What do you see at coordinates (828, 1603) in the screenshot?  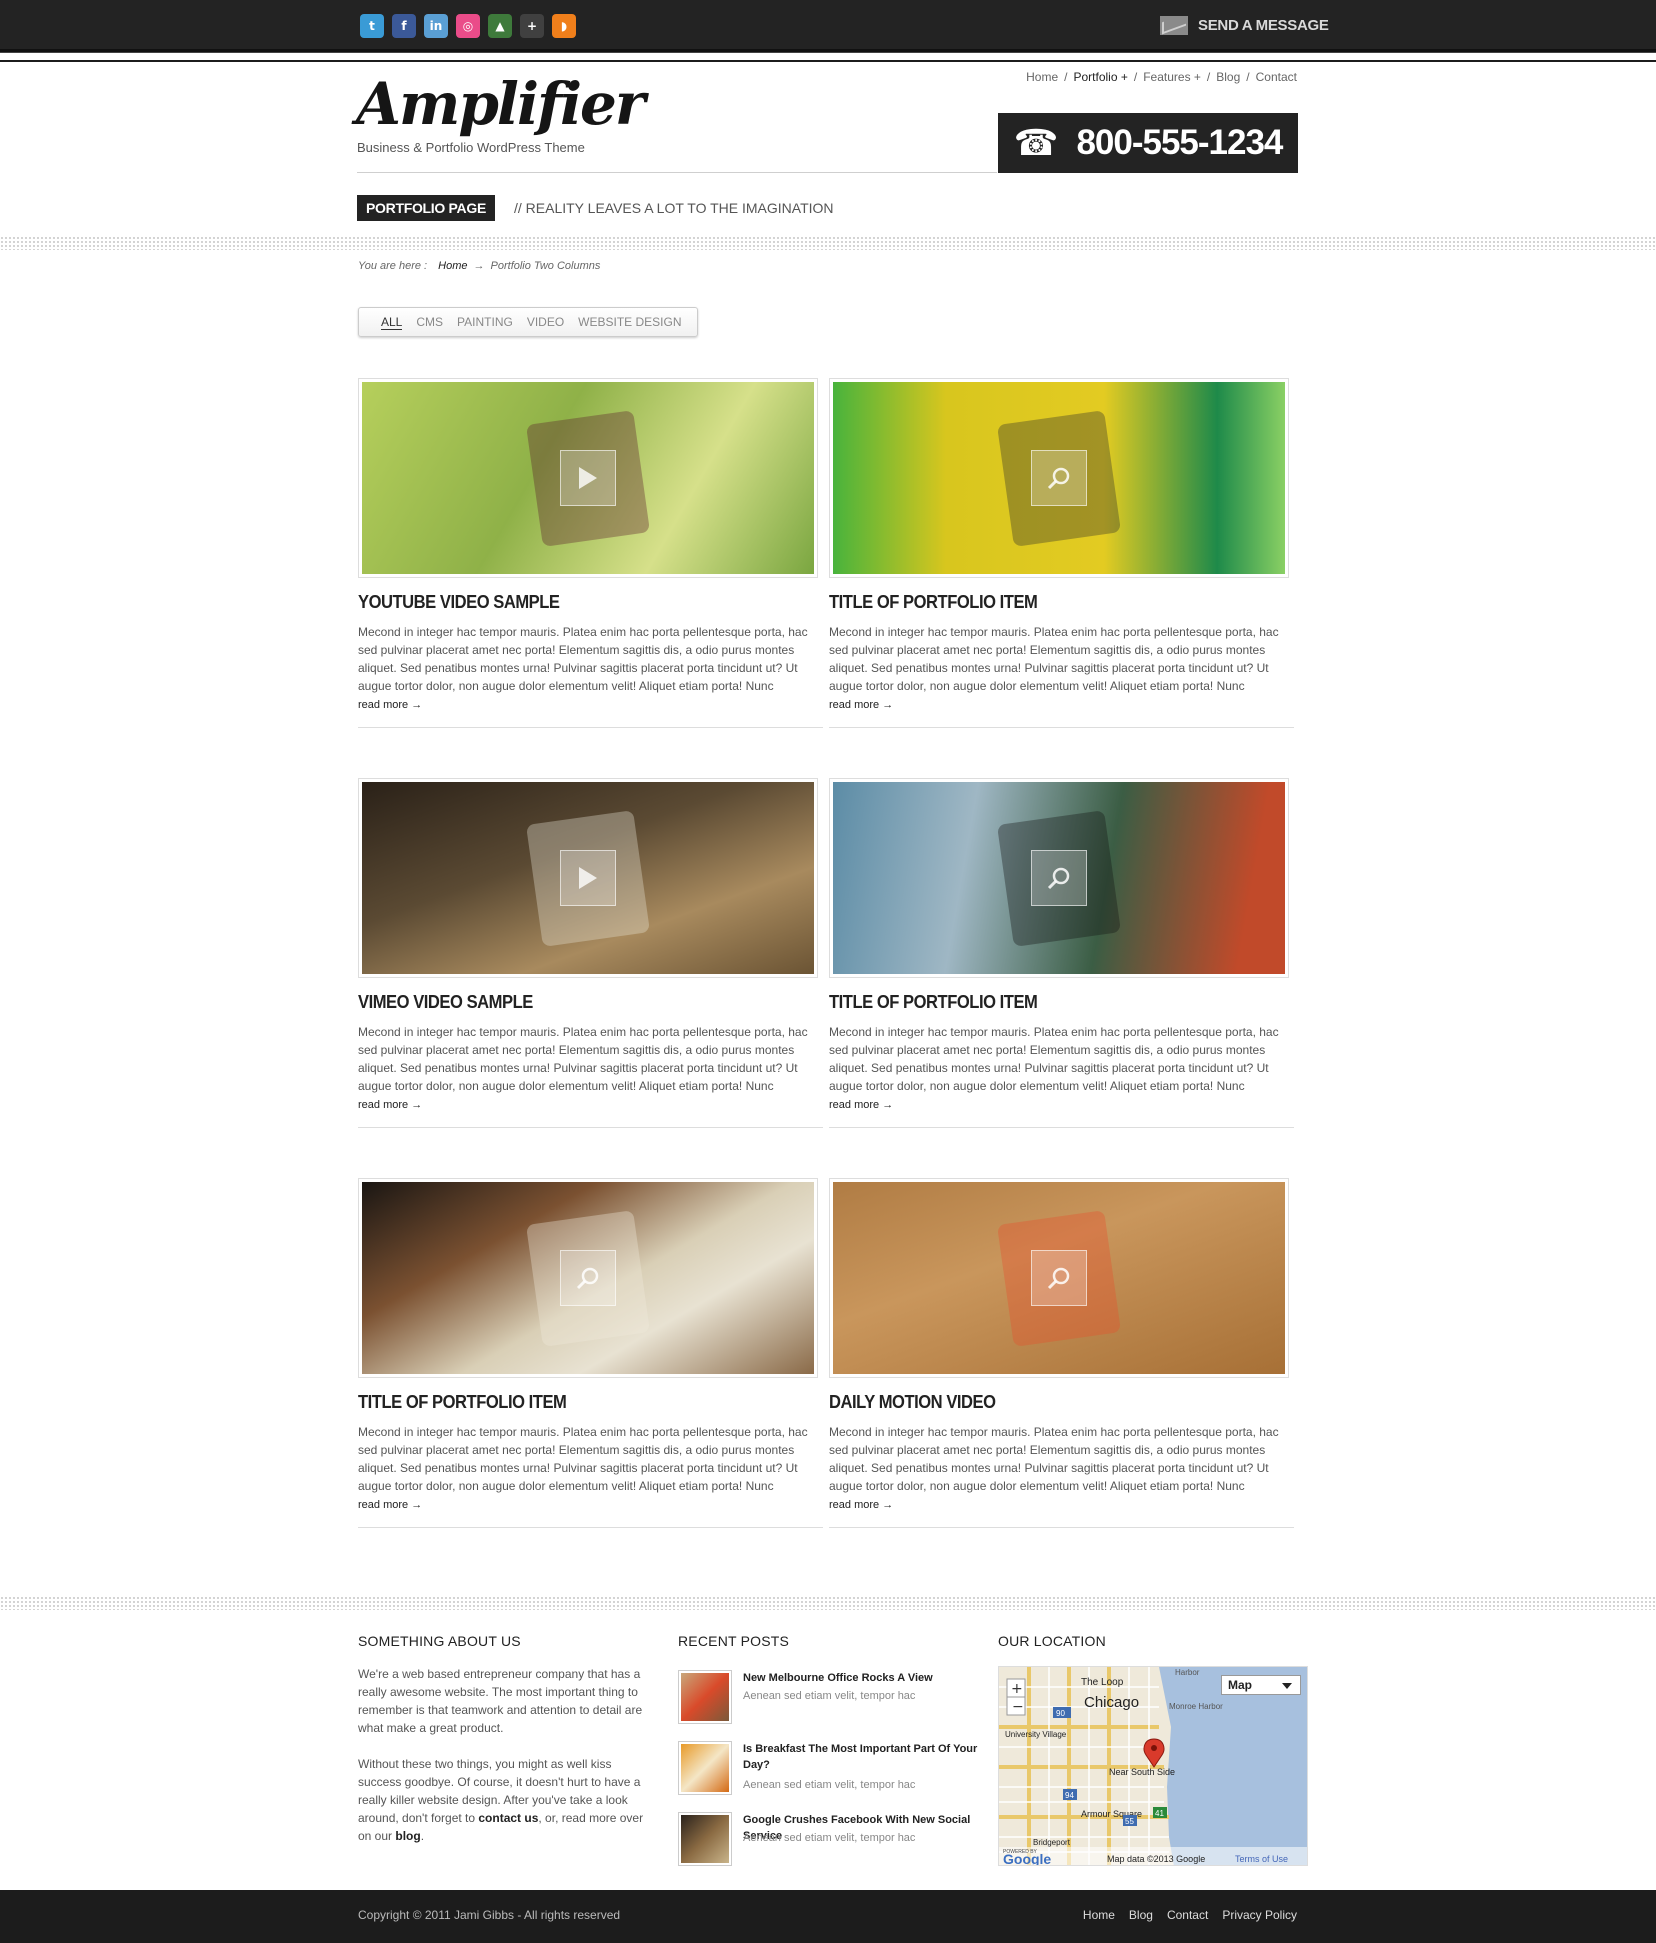 I see `footer-dotted-divider` at bounding box center [828, 1603].